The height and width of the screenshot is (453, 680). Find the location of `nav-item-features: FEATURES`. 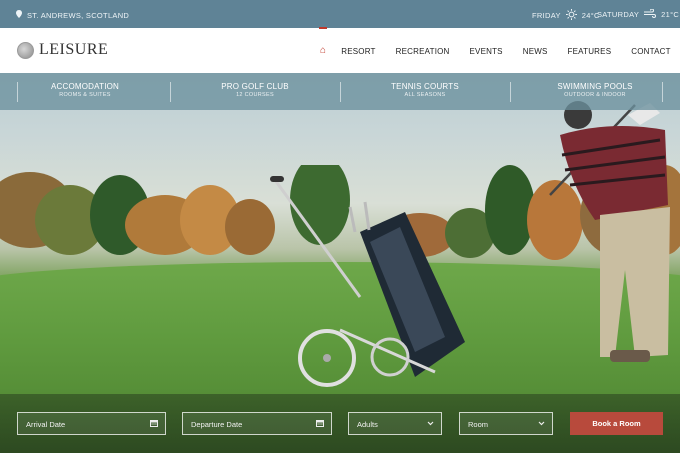

nav-item-features: FEATURES is located at coordinates (590, 51).